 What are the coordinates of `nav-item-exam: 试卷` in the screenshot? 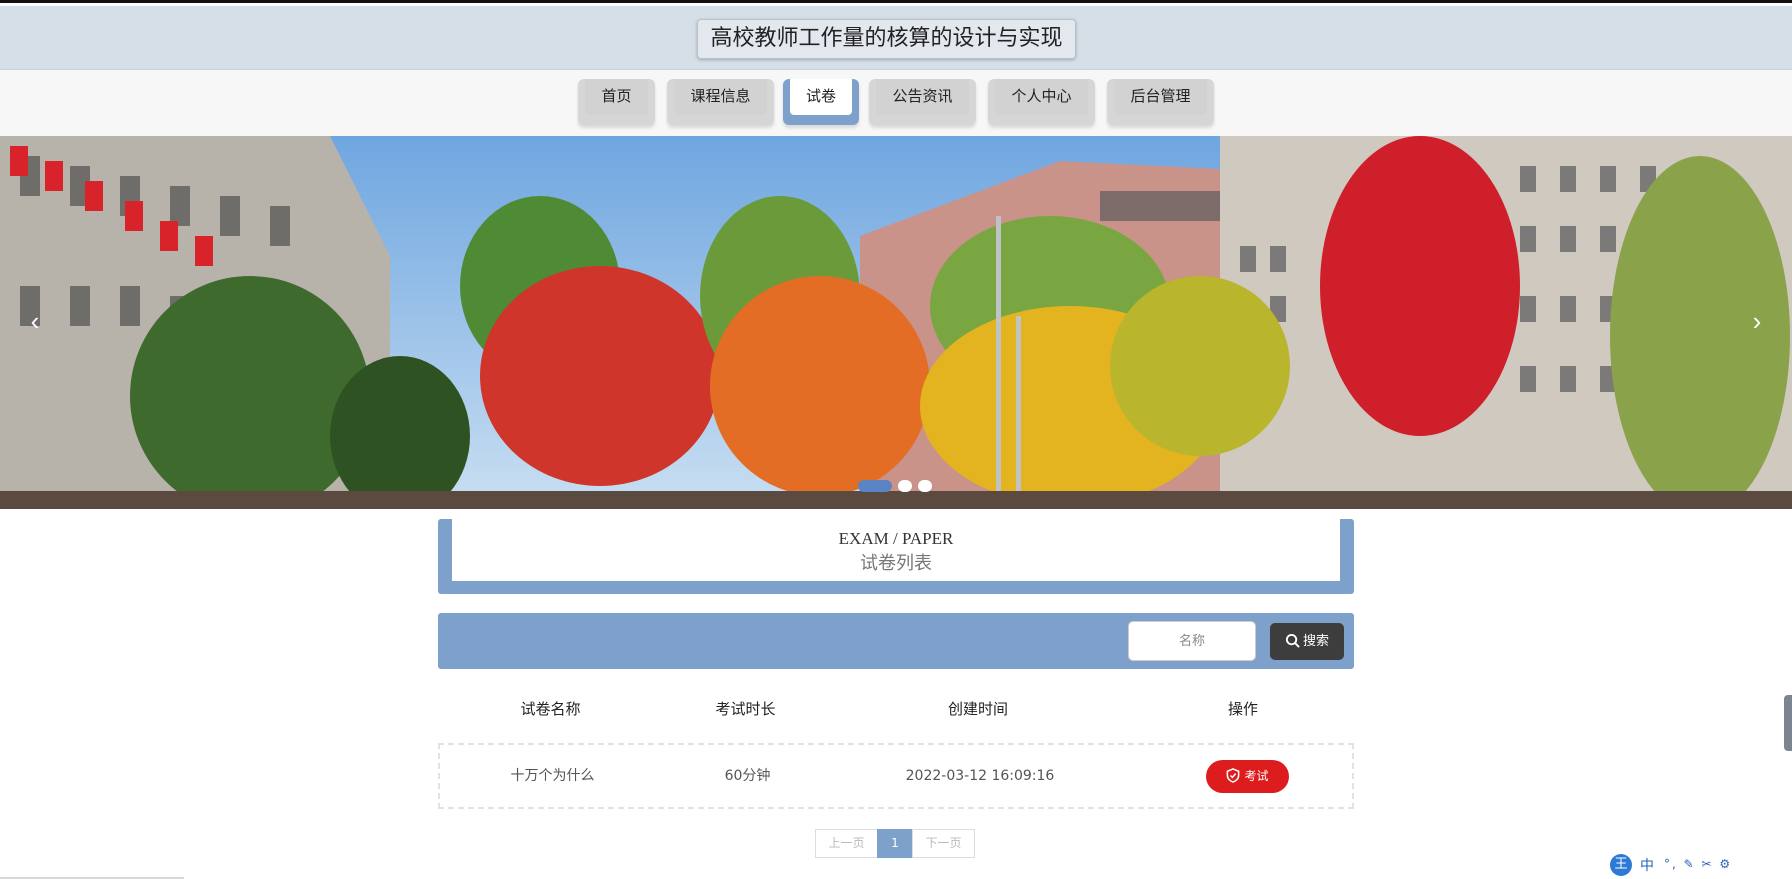 It's located at (821, 102).